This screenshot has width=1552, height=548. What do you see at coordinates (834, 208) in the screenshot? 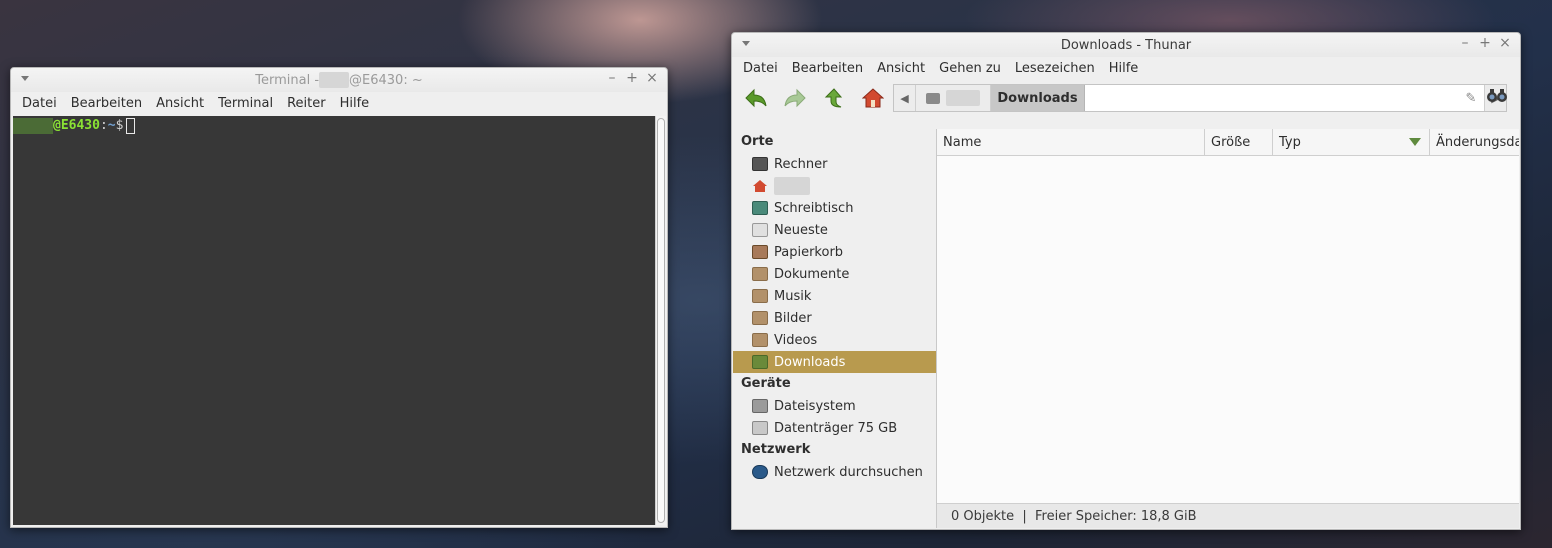
I see `sidebar-item-schreibtisch: Schreibtisch` at bounding box center [834, 208].